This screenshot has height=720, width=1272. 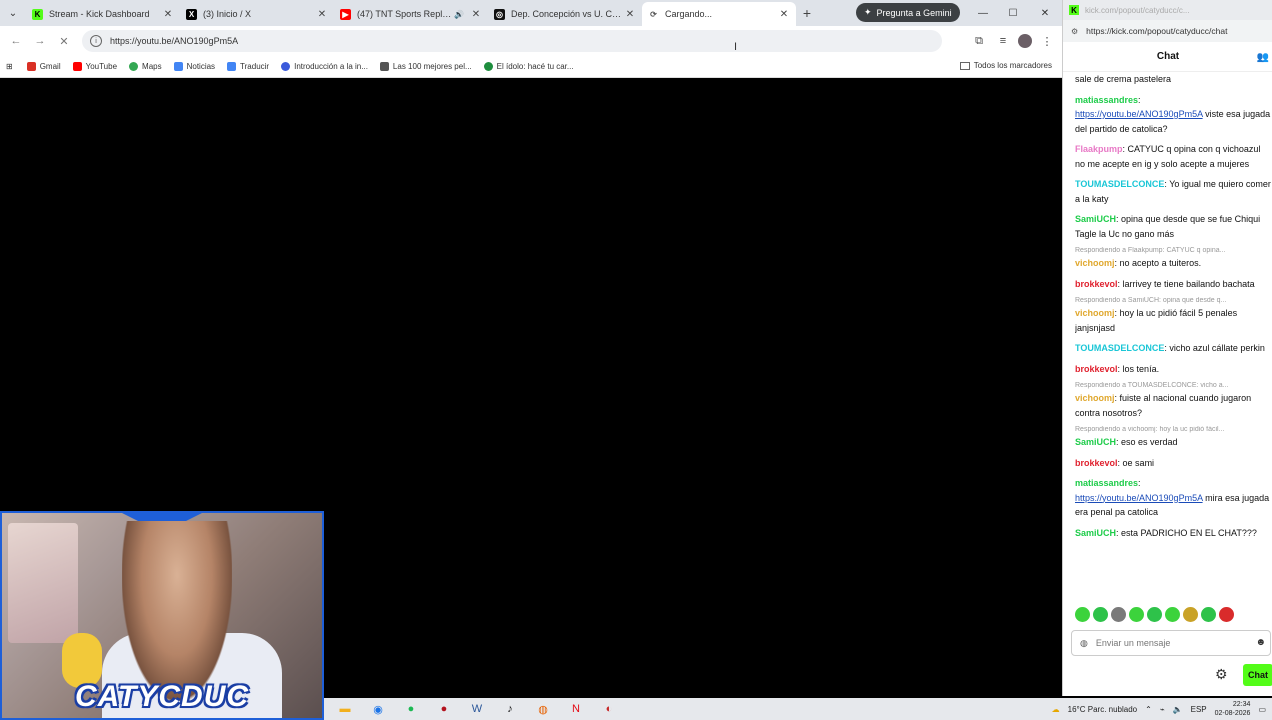 What do you see at coordinates (1003, 41) in the screenshot?
I see `media-control-icon: ≡` at bounding box center [1003, 41].